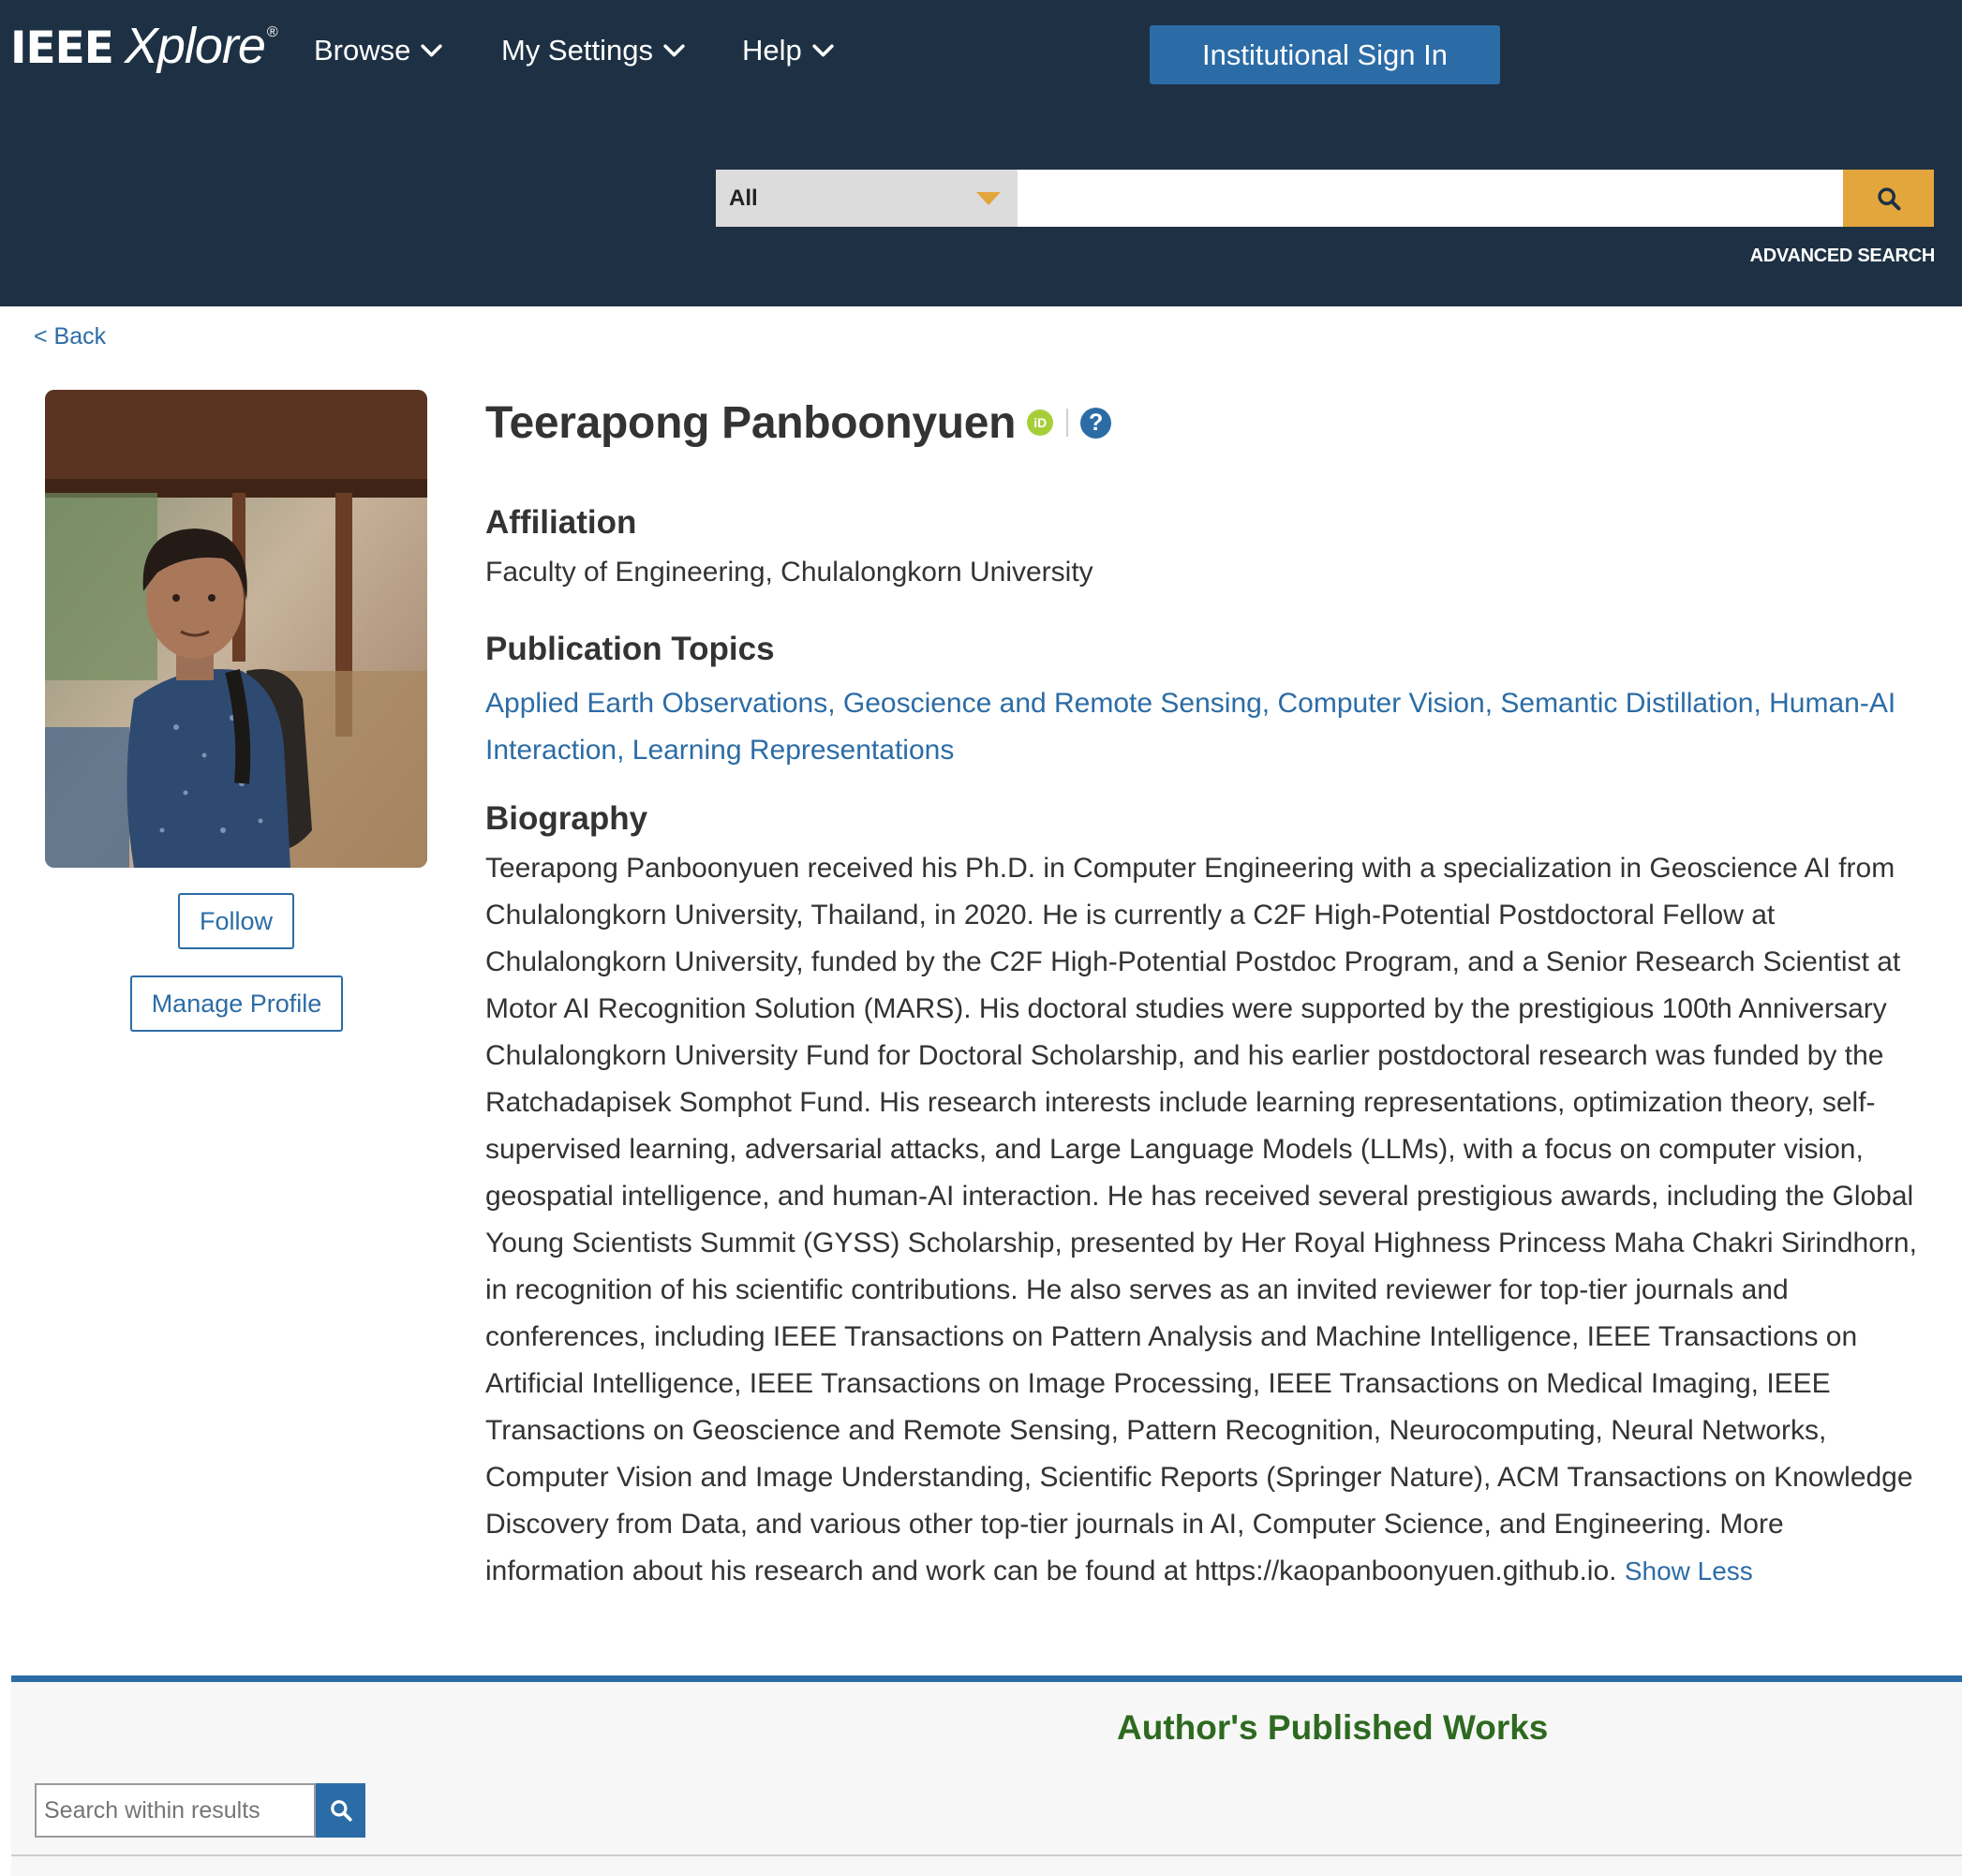  I want to click on search-button, so click(1888, 198).